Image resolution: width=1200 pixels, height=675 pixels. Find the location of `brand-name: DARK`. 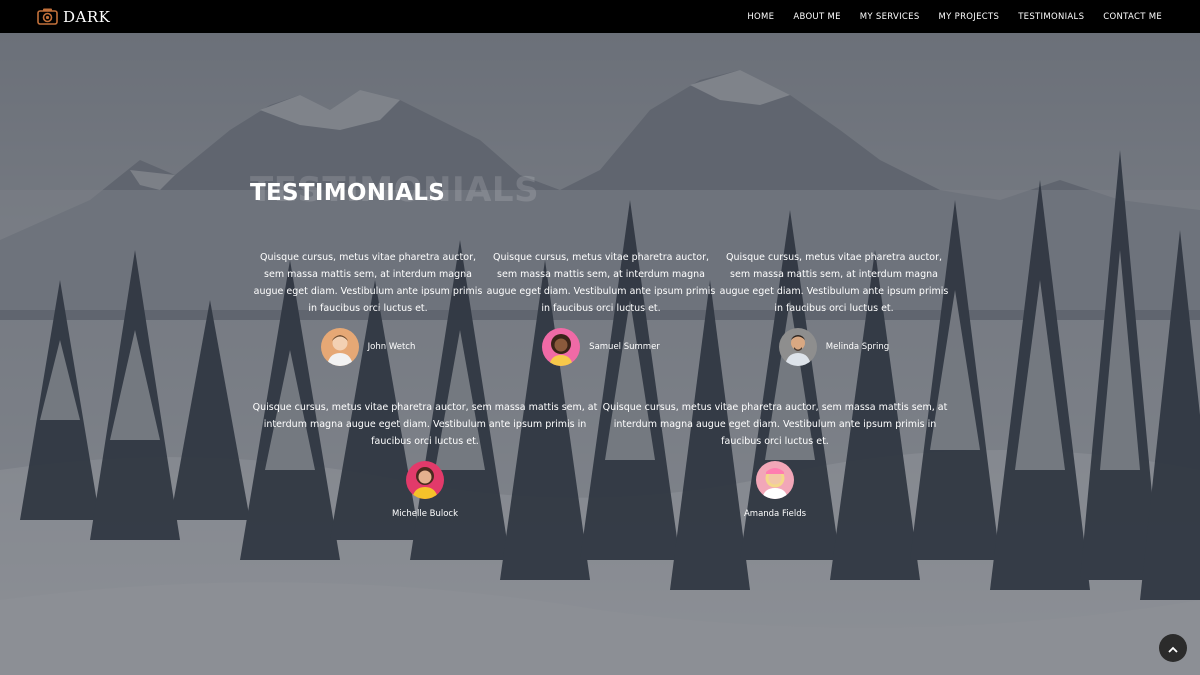

brand-name: DARK is located at coordinates (87, 16).